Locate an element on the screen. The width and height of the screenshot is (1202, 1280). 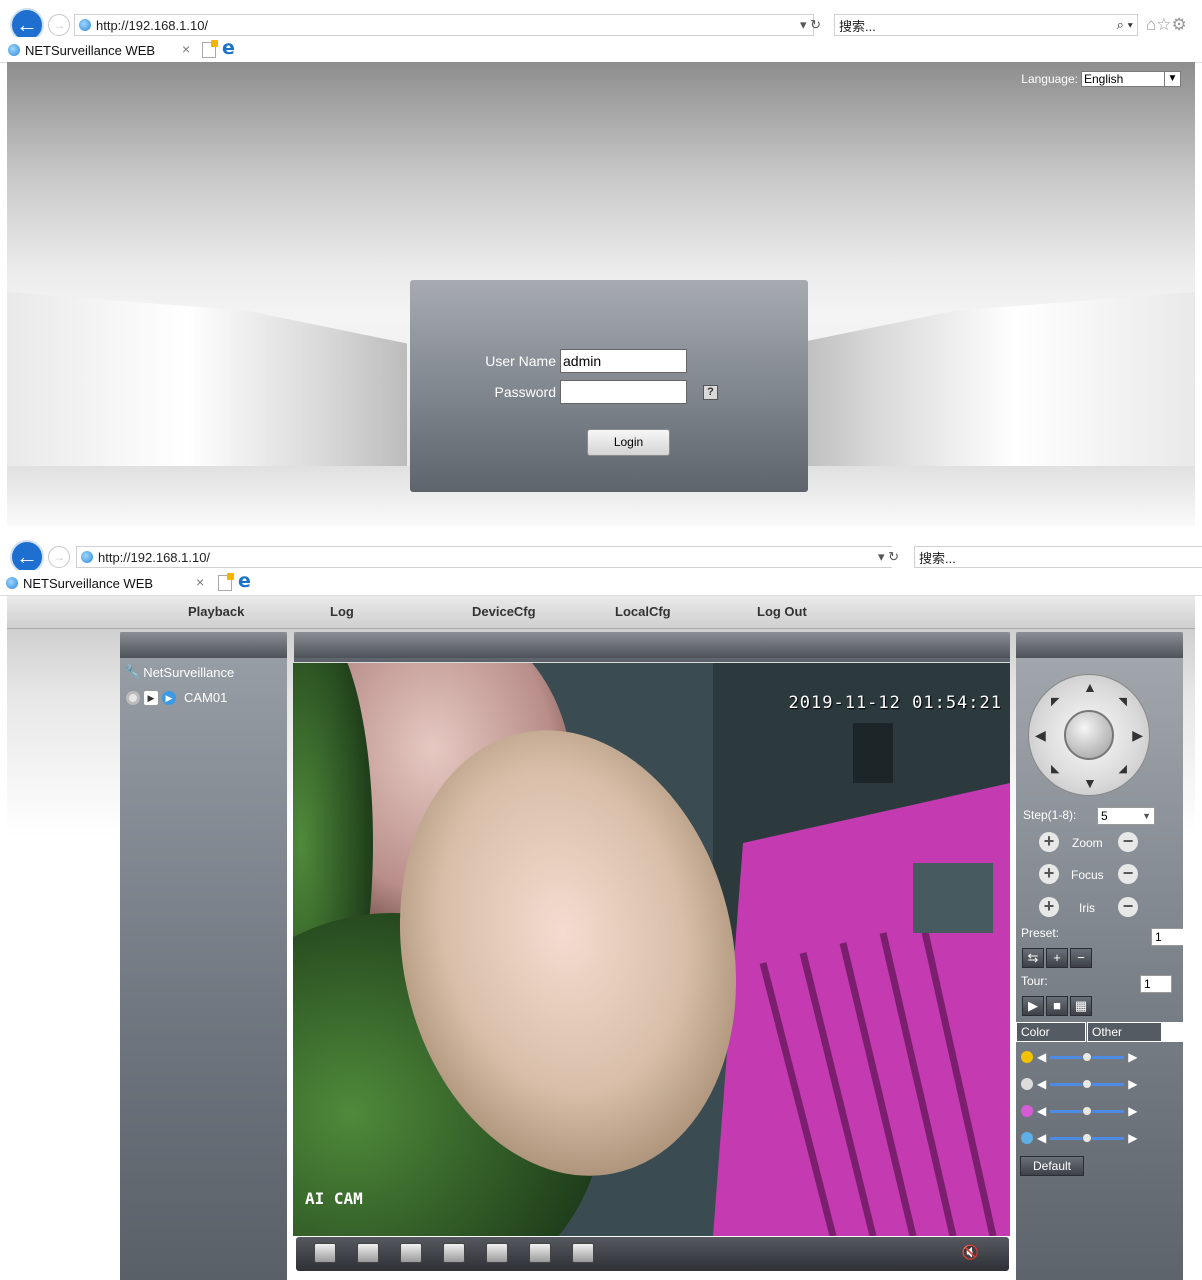
record-start-icon is located at coordinates (540, 1253).